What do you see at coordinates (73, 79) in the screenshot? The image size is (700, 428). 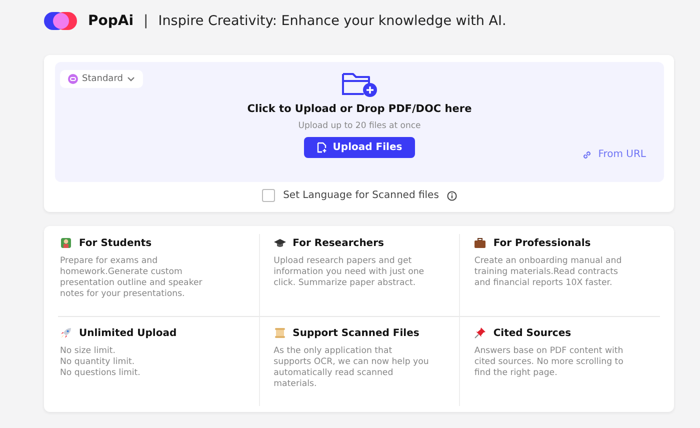 I see `mode-icon` at bounding box center [73, 79].